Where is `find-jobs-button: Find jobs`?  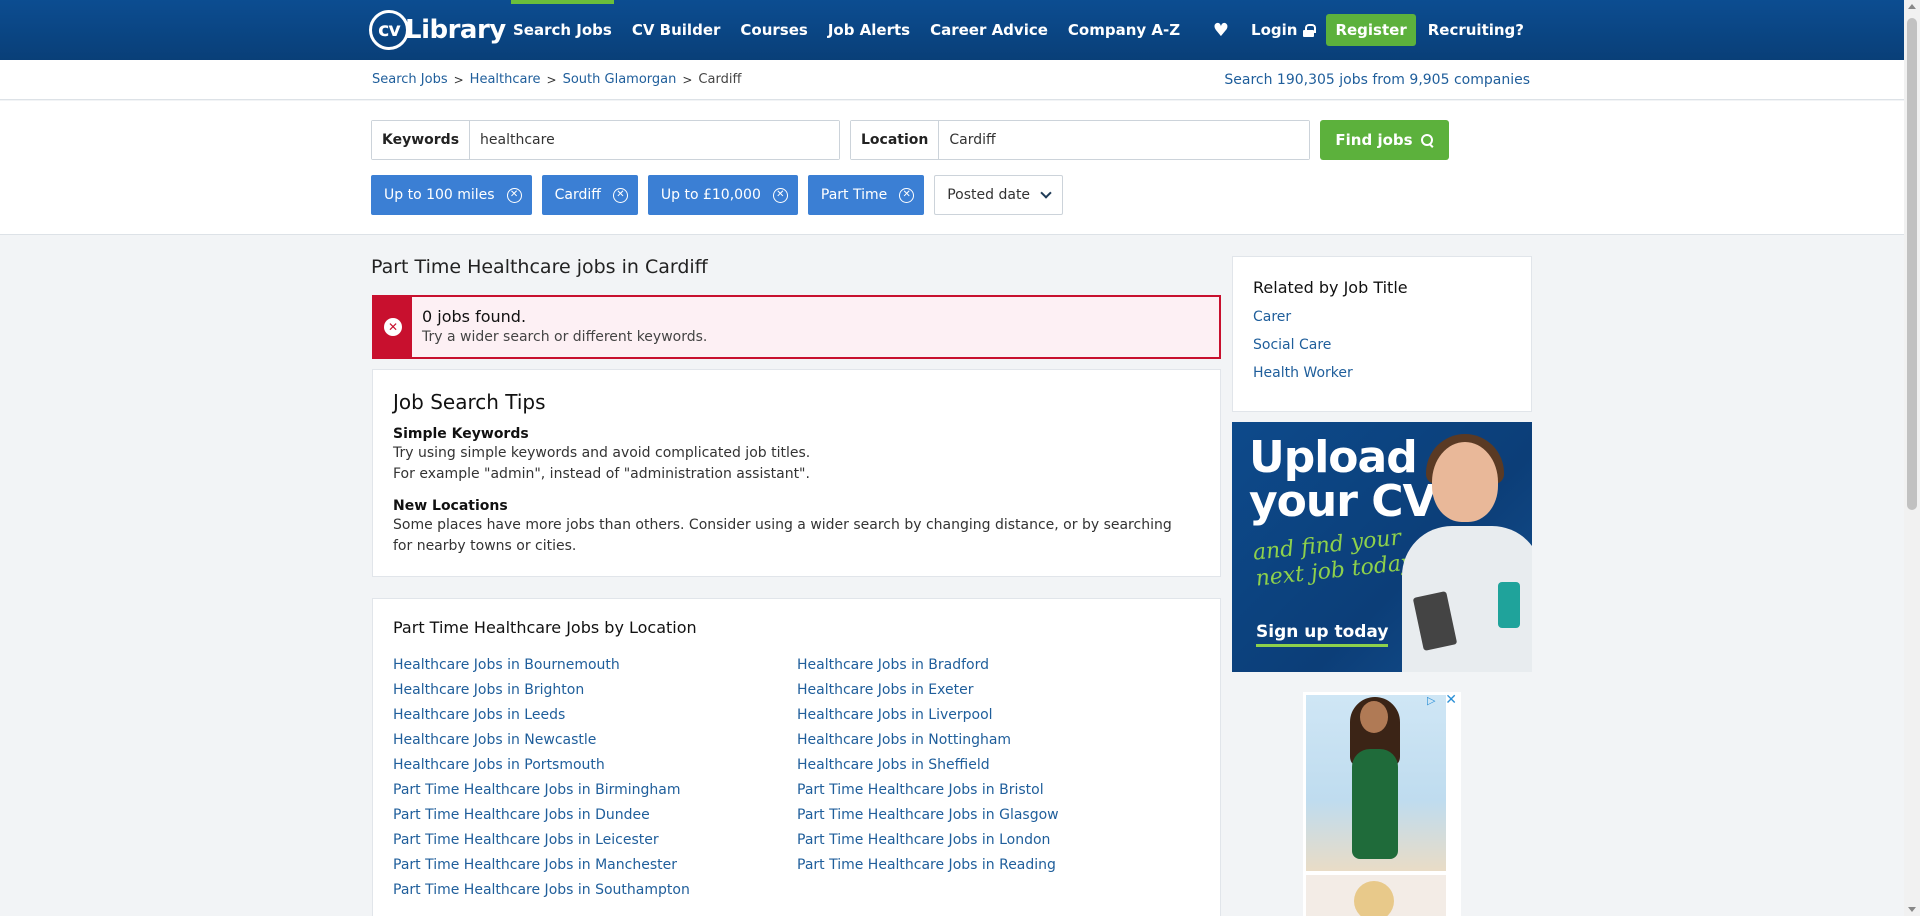 find-jobs-button: Find jobs is located at coordinates (1384, 140).